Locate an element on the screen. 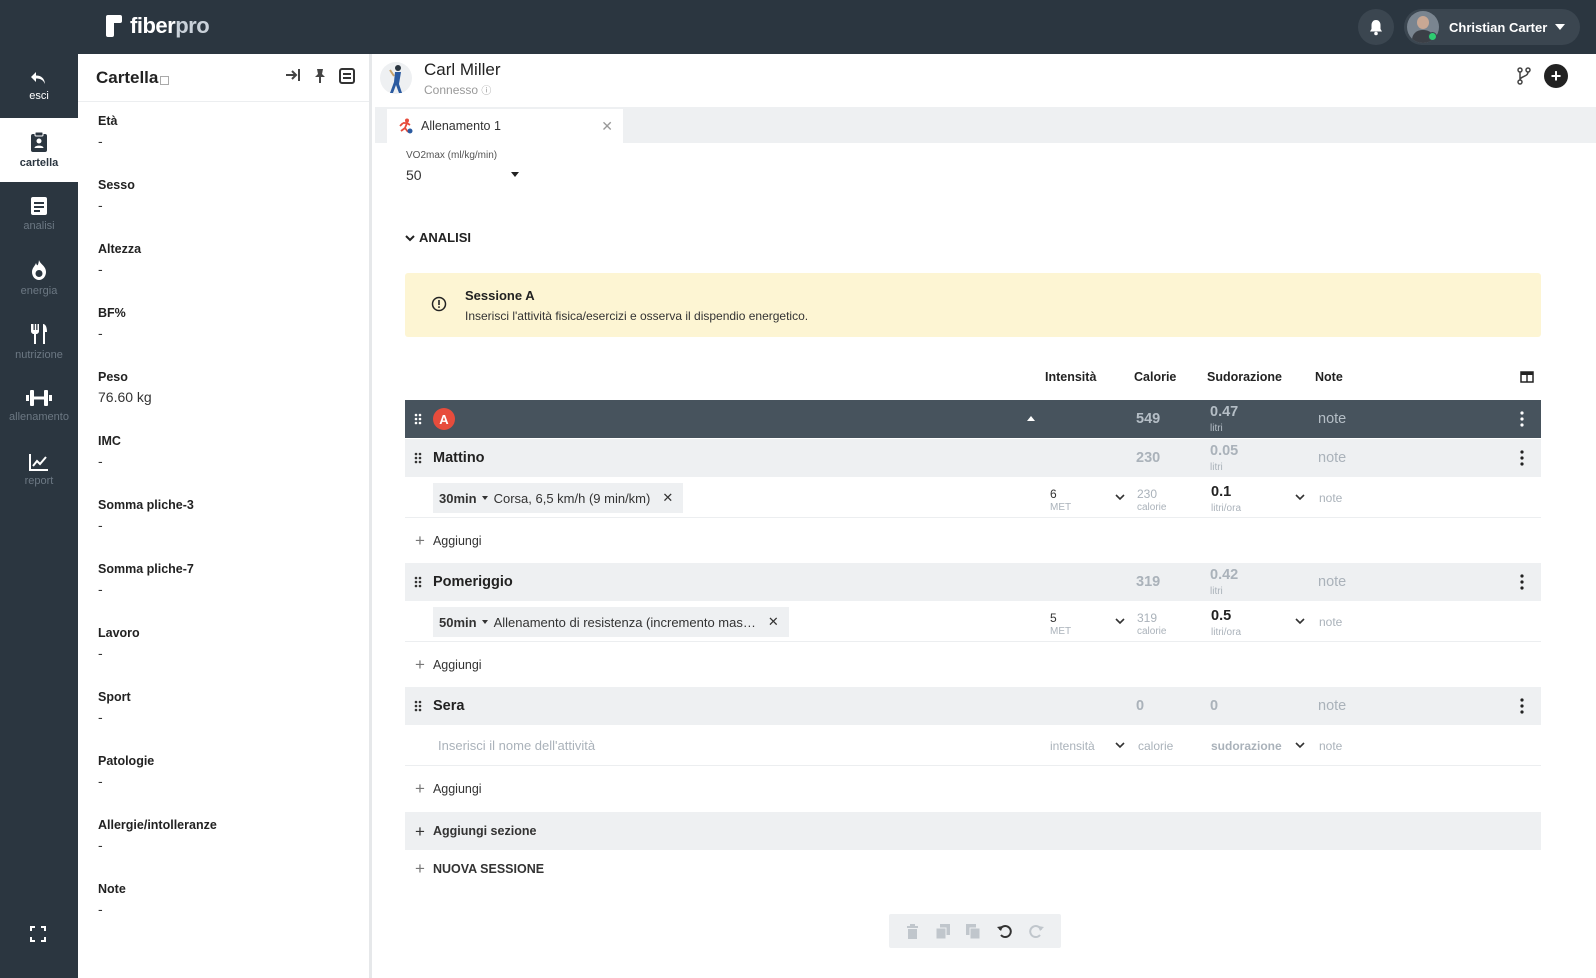 The image size is (1596, 978). field-value: - is located at coordinates (100, 653).